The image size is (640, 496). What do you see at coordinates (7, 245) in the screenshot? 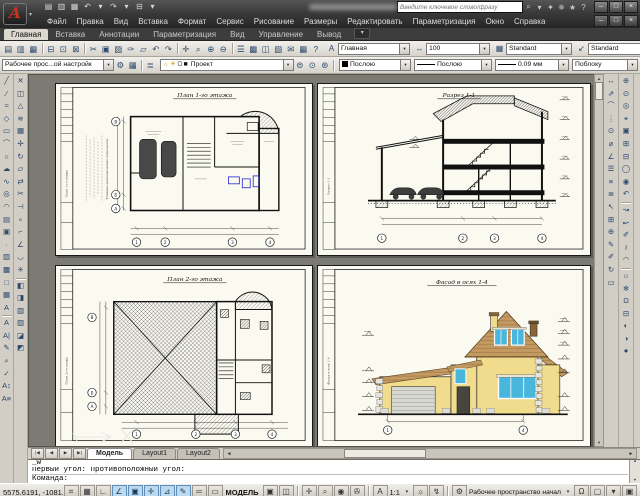
I see `point-icon: ·` at bounding box center [7, 245].